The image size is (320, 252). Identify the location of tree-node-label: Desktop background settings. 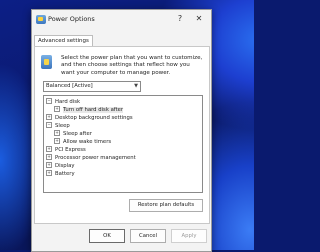
(94, 118).